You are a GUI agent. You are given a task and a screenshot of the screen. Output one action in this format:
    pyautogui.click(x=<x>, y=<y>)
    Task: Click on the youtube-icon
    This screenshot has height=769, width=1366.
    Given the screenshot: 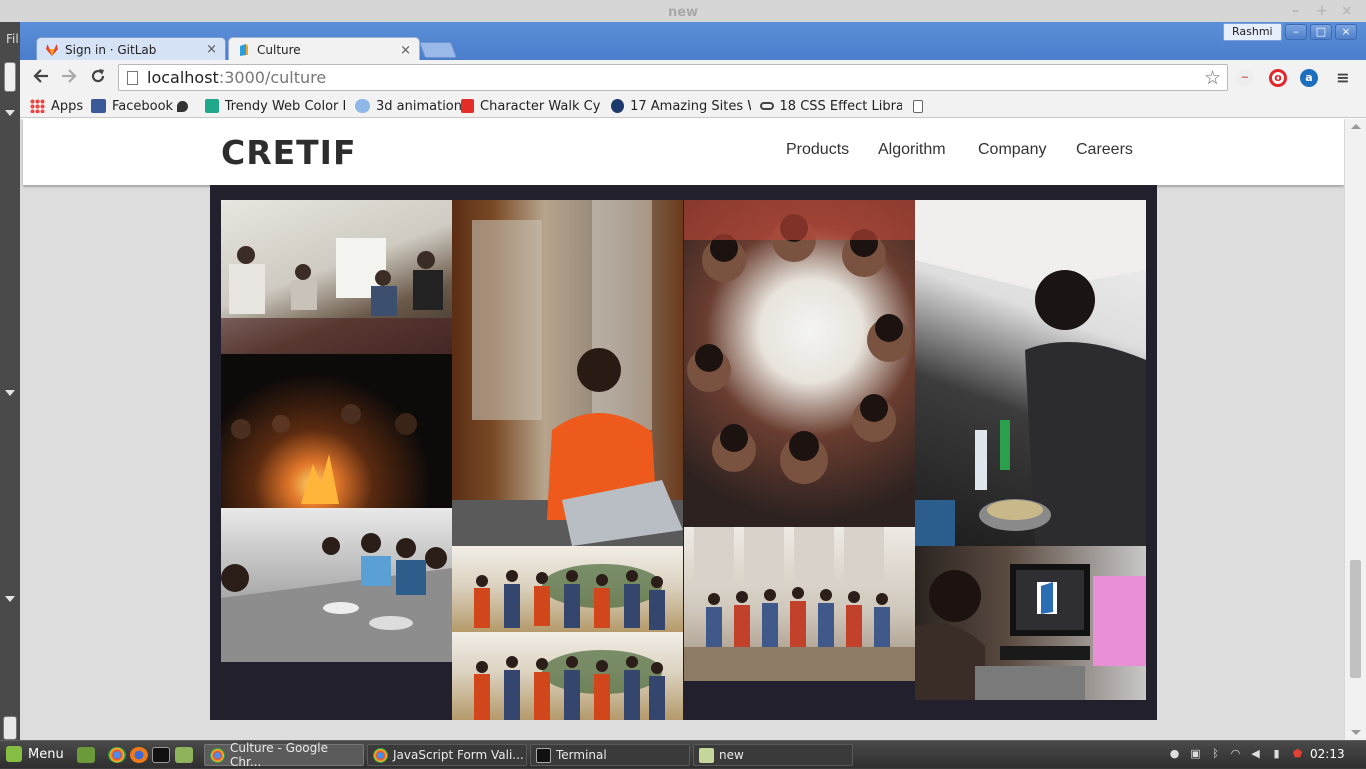 What is the action you would take?
    pyautogui.click(x=468, y=106)
    